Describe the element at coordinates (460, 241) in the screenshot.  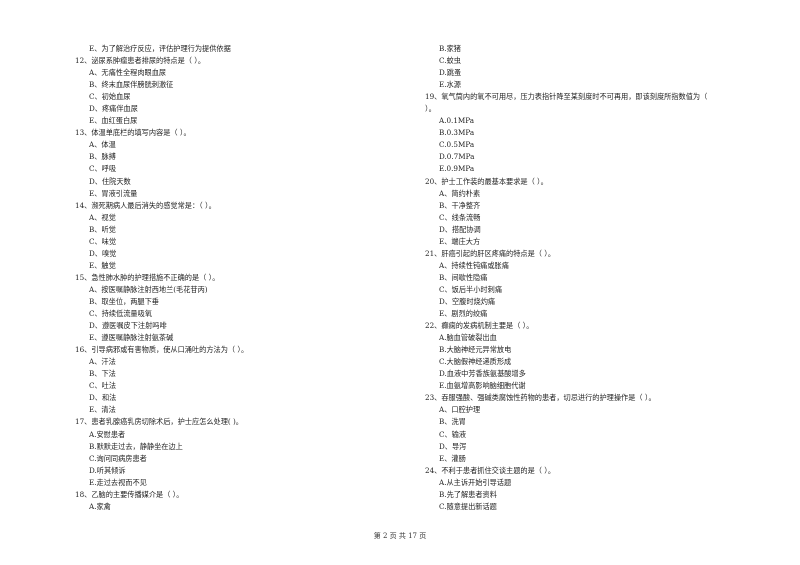
I see `answer-option: E、端庄大方` at that location.